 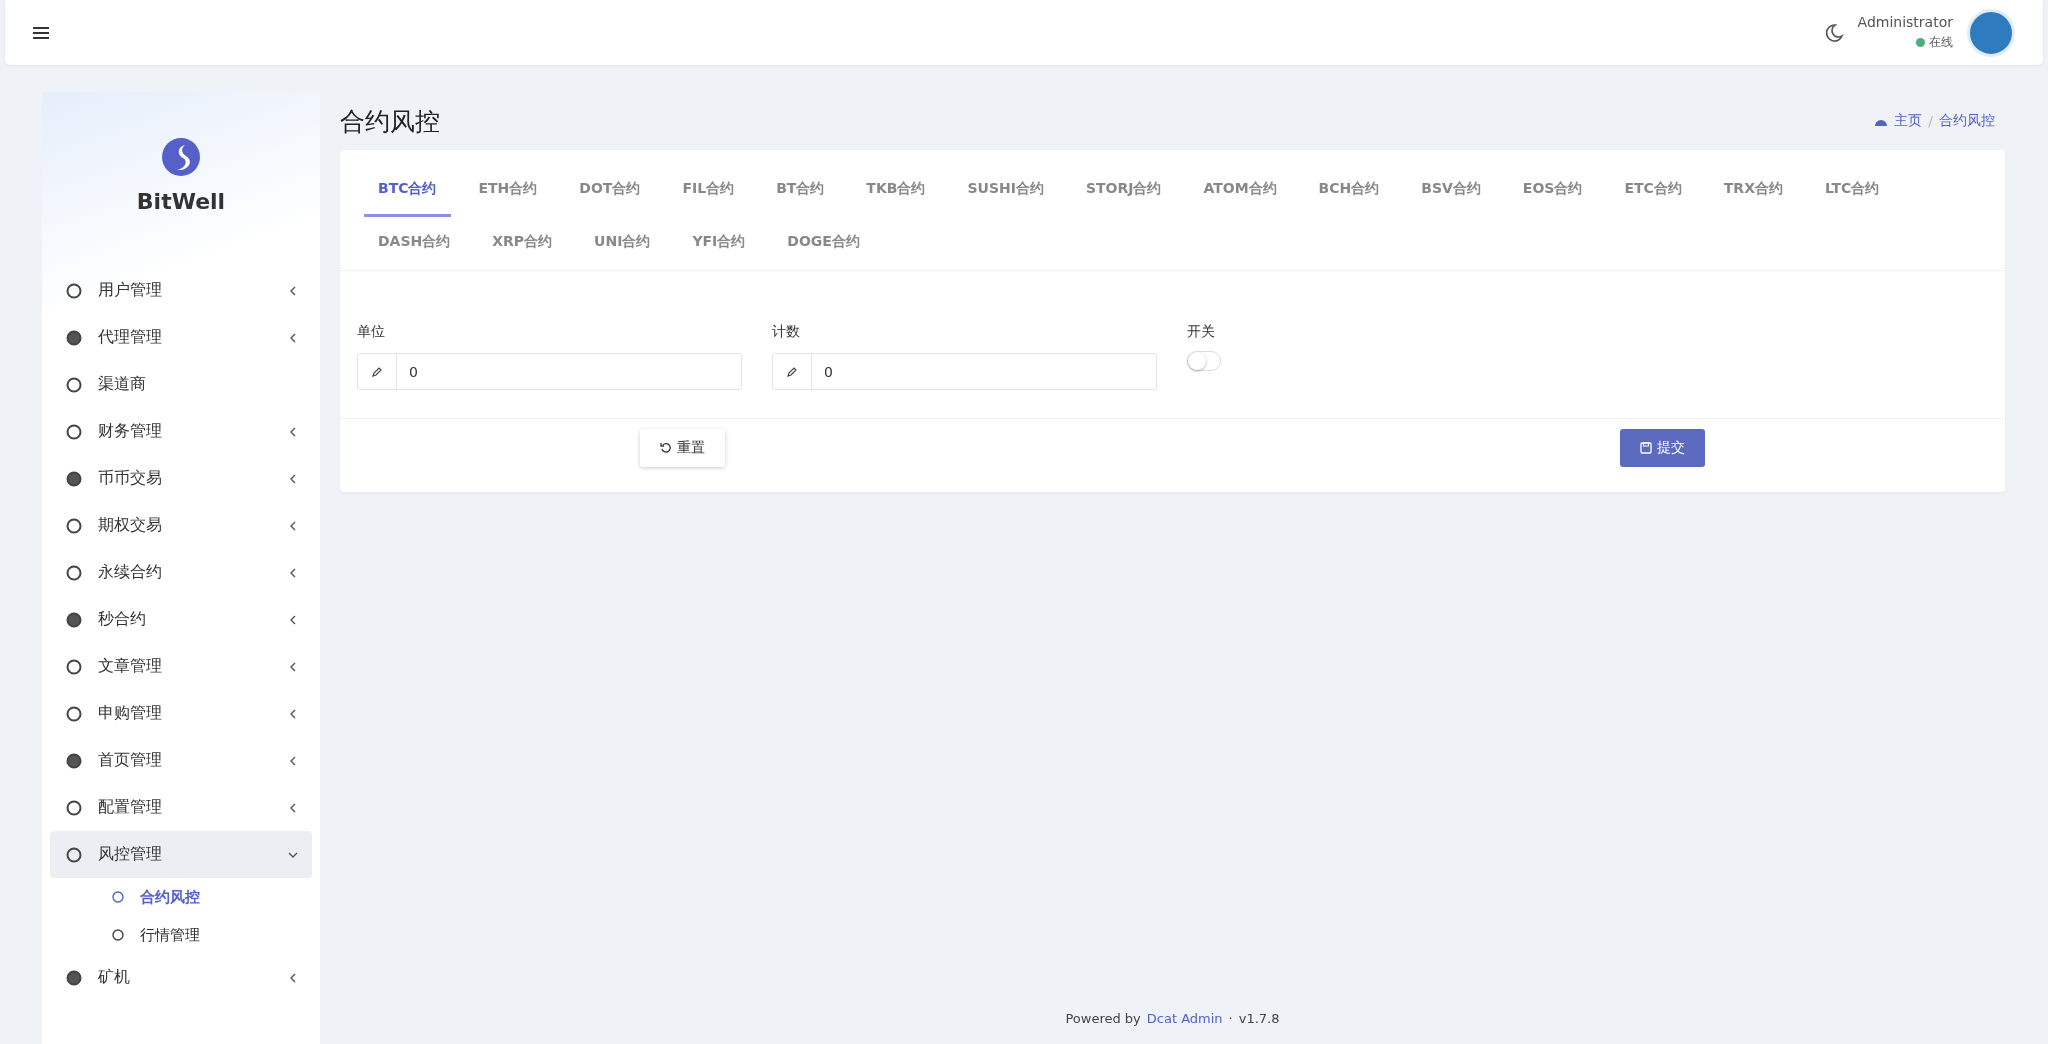 What do you see at coordinates (823, 243) in the screenshot?
I see `tab: DOGE合约` at bounding box center [823, 243].